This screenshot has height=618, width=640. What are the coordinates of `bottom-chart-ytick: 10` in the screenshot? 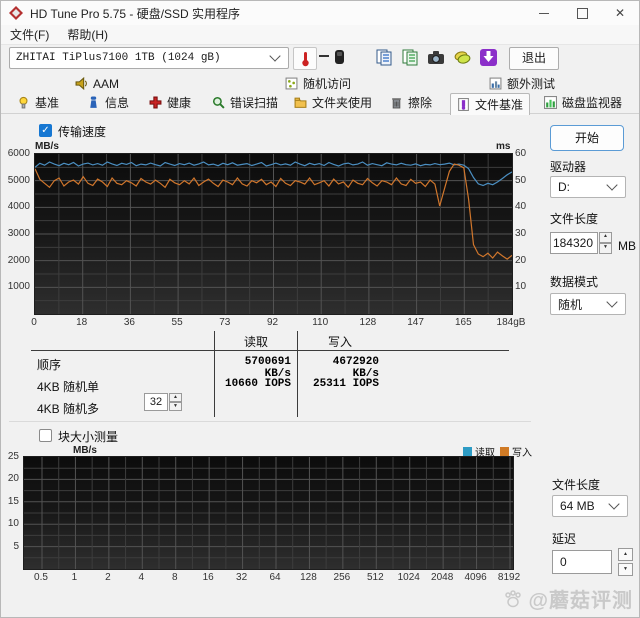 It's located at (13, 524).